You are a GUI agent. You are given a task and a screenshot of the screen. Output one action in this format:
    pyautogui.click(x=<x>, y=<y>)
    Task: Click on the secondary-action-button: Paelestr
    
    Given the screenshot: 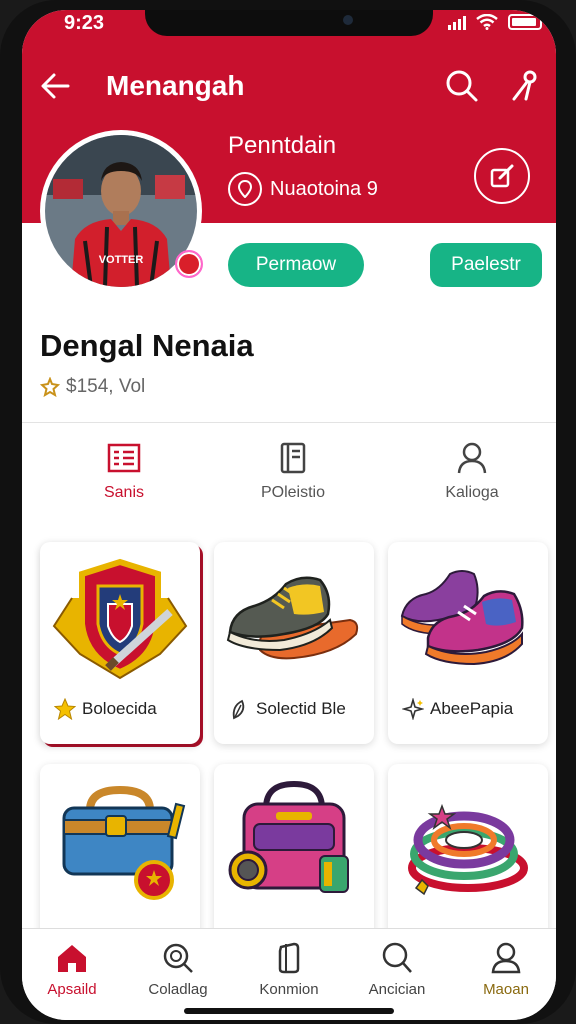 What is the action you would take?
    pyautogui.click(x=486, y=265)
    